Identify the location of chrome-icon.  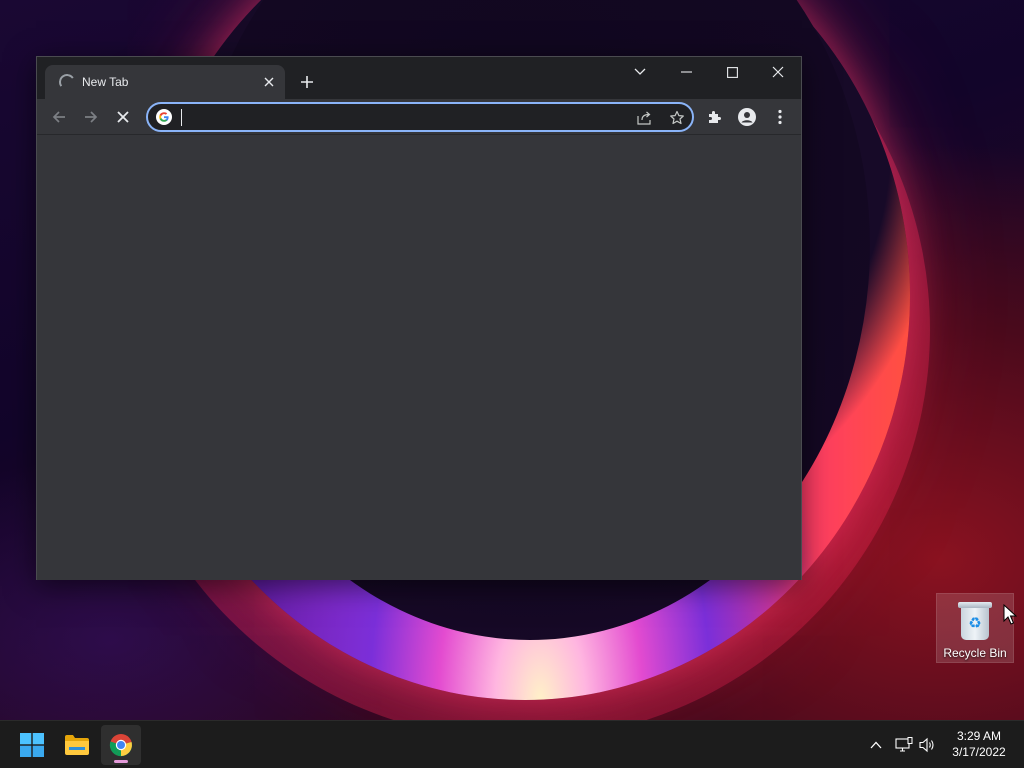
(120, 745).